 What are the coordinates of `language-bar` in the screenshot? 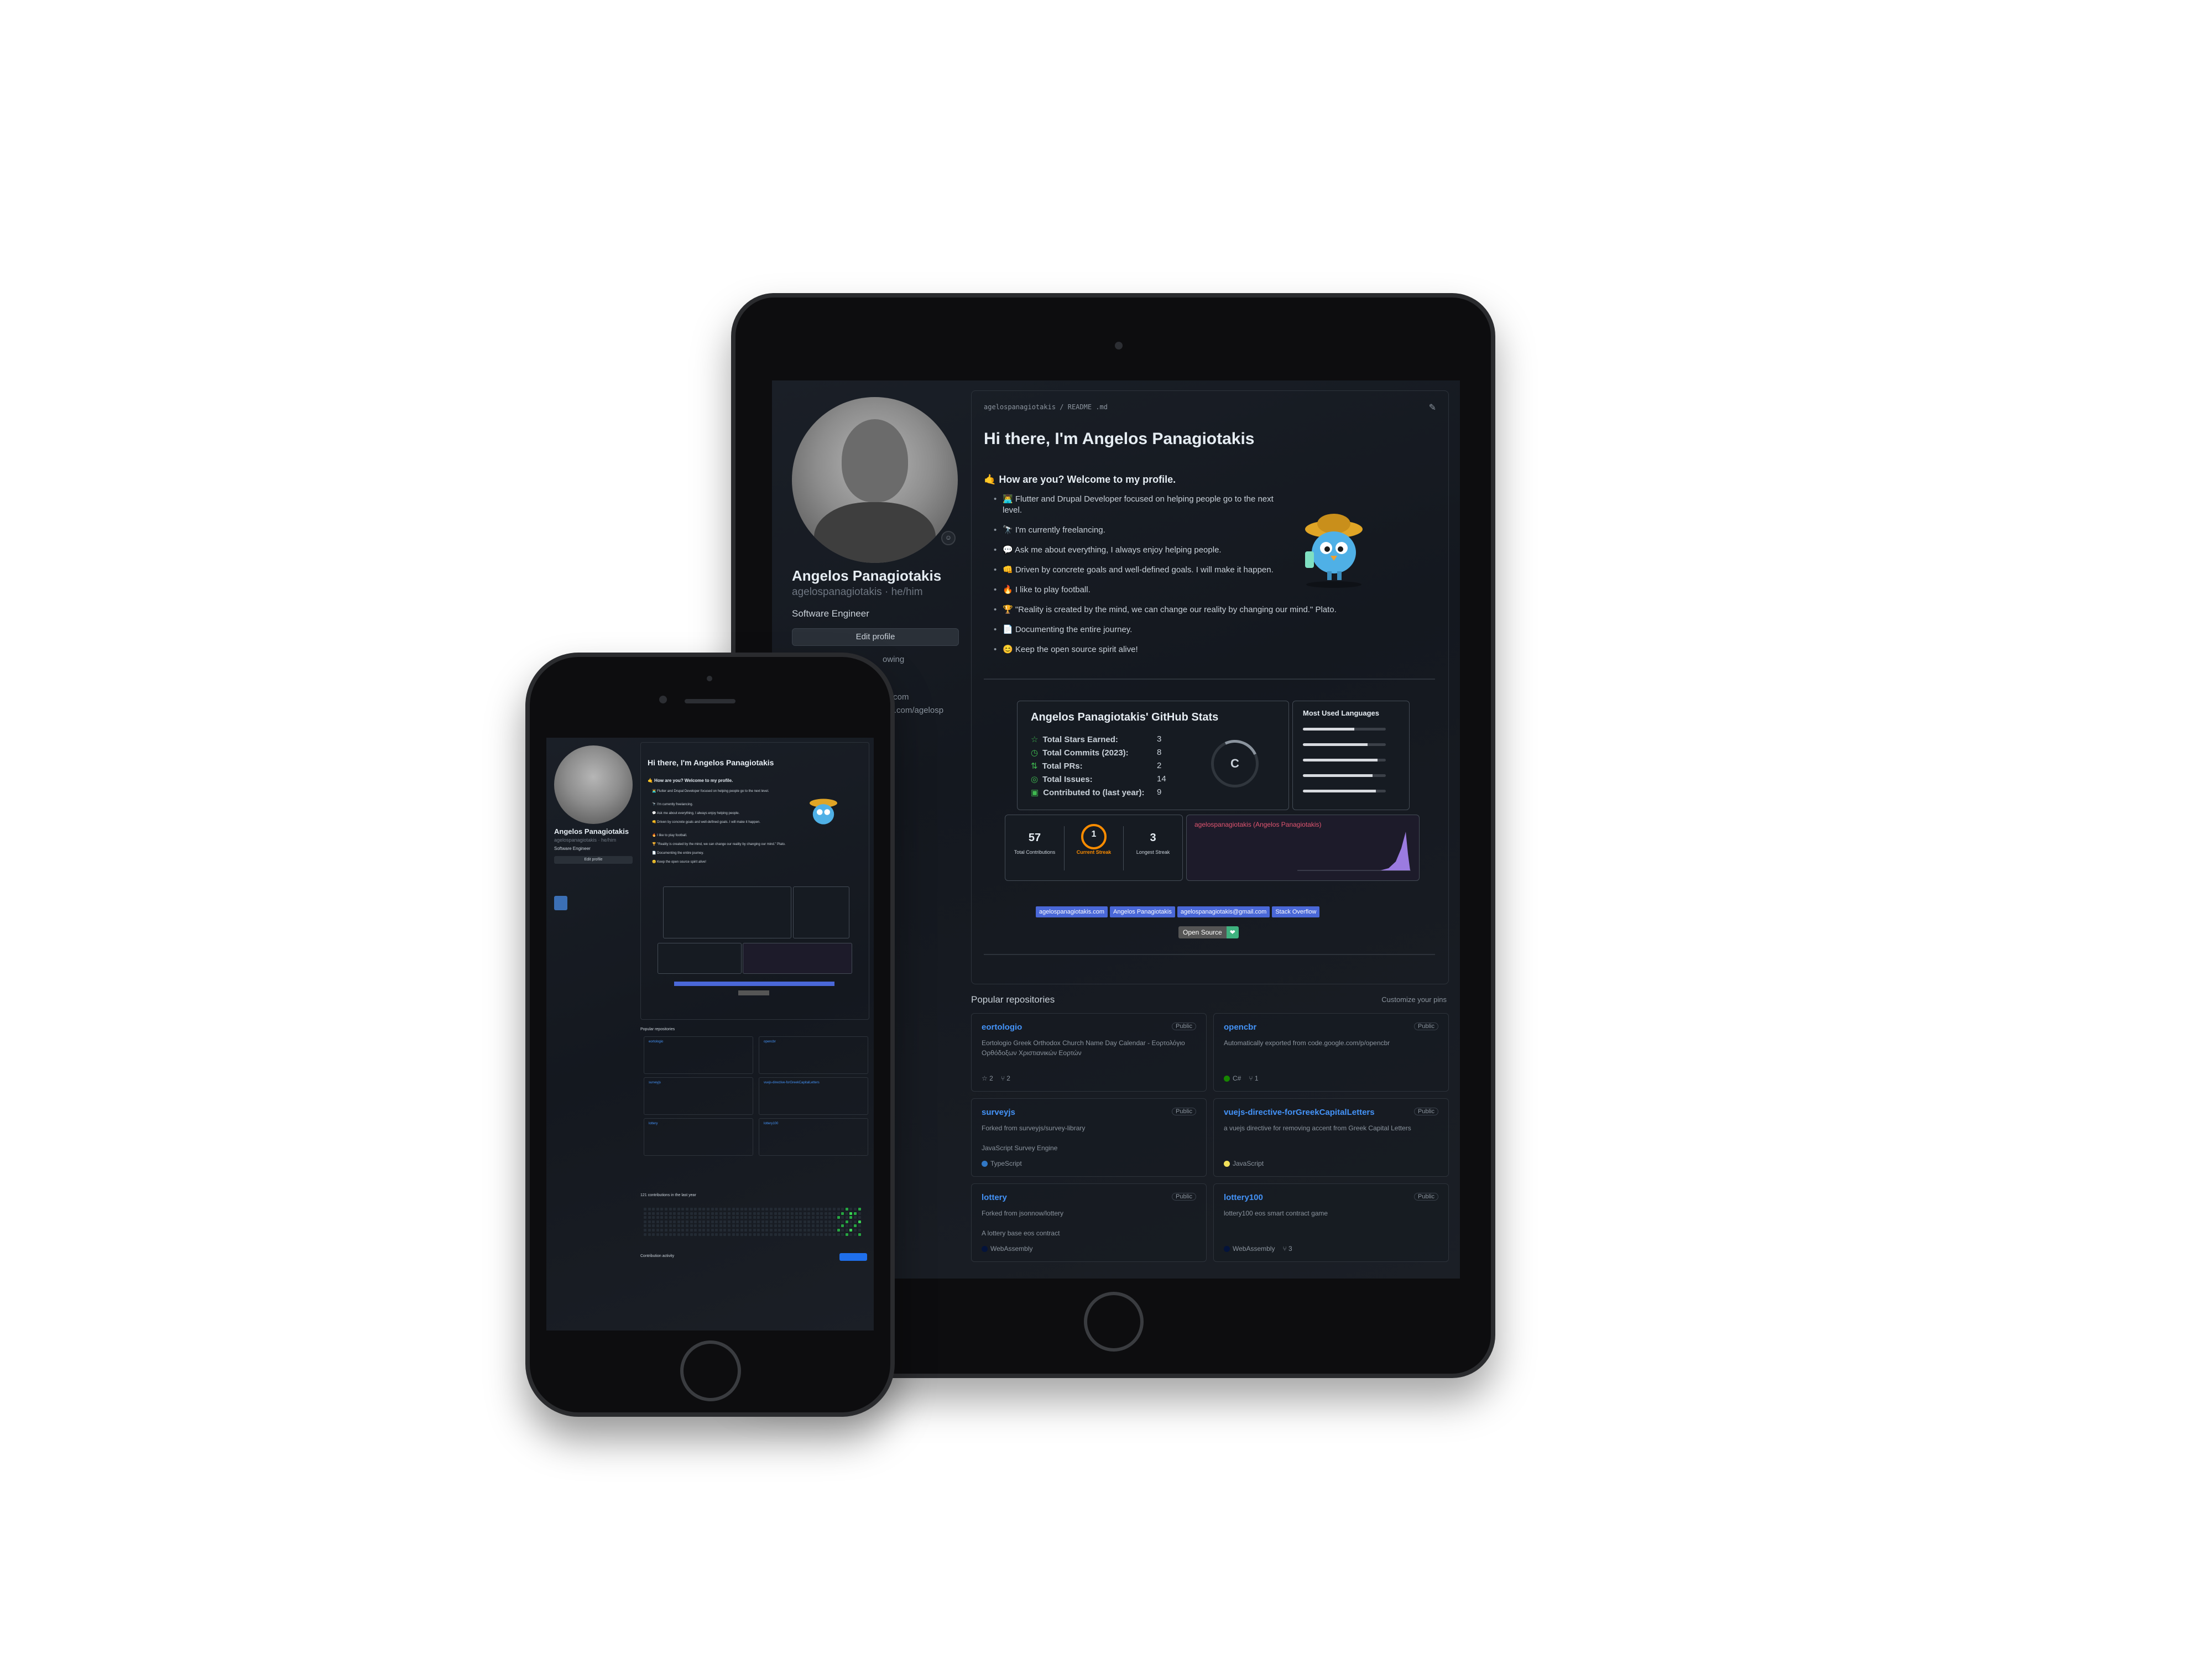 It's located at (1344, 791).